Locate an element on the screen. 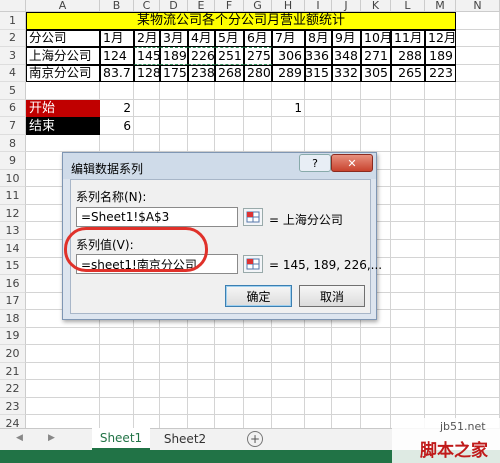 This screenshot has height=463, width=500. header-cell: 8月 is located at coordinates (318, 38).